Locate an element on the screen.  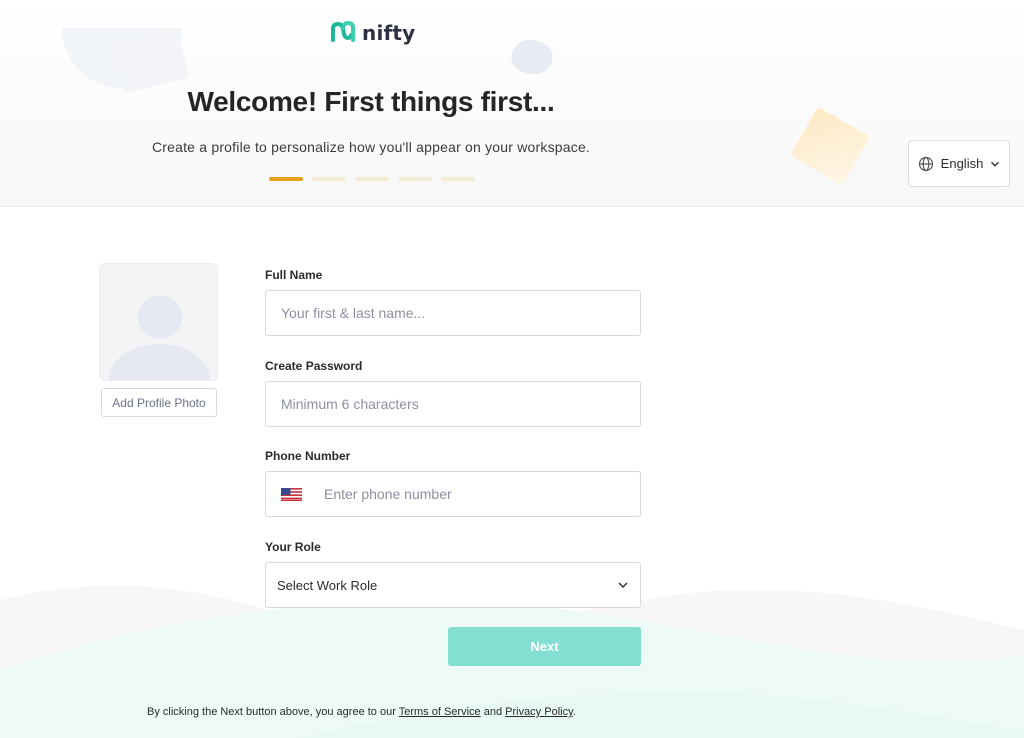
nifty-logo-icon is located at coordinates (343, 31).